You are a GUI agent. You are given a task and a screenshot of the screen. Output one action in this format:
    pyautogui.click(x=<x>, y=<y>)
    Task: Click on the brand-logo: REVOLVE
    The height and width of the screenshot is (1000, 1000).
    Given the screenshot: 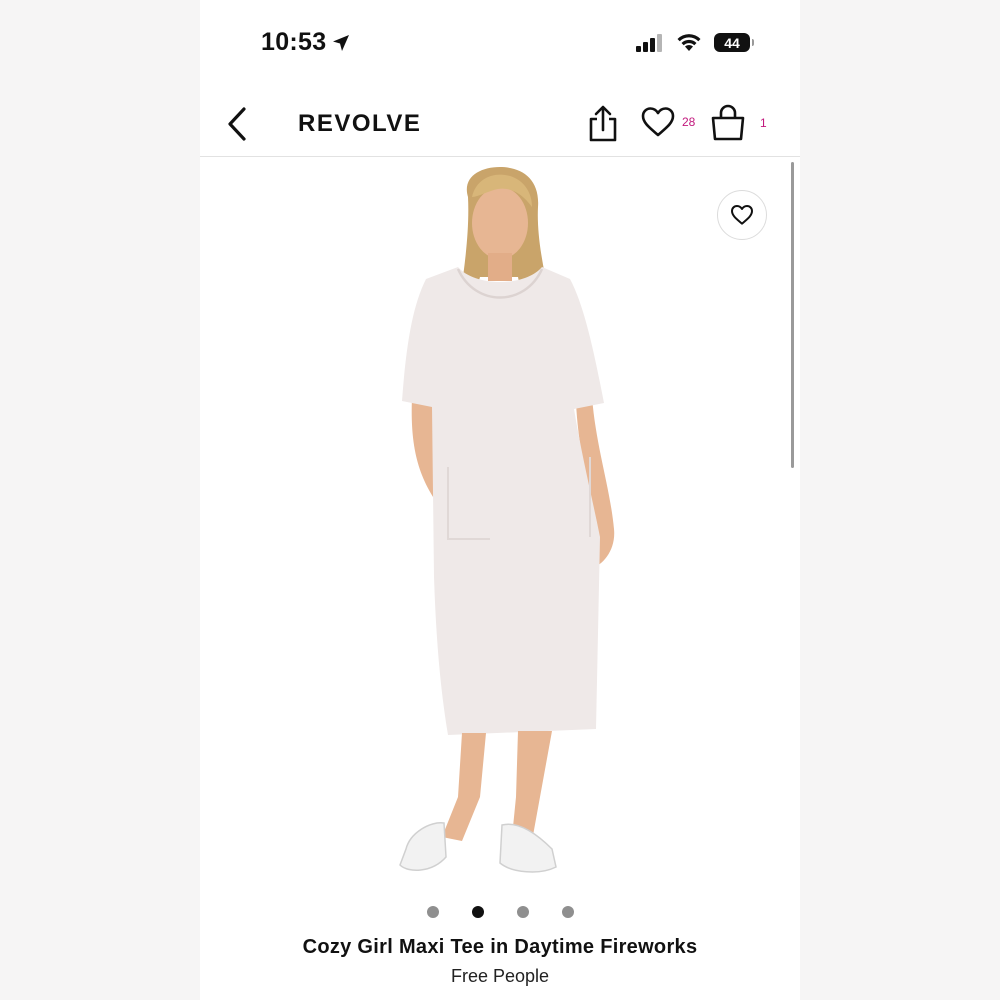 What is the action you would take?
    pyautogui.click(x=359, y=124)
    